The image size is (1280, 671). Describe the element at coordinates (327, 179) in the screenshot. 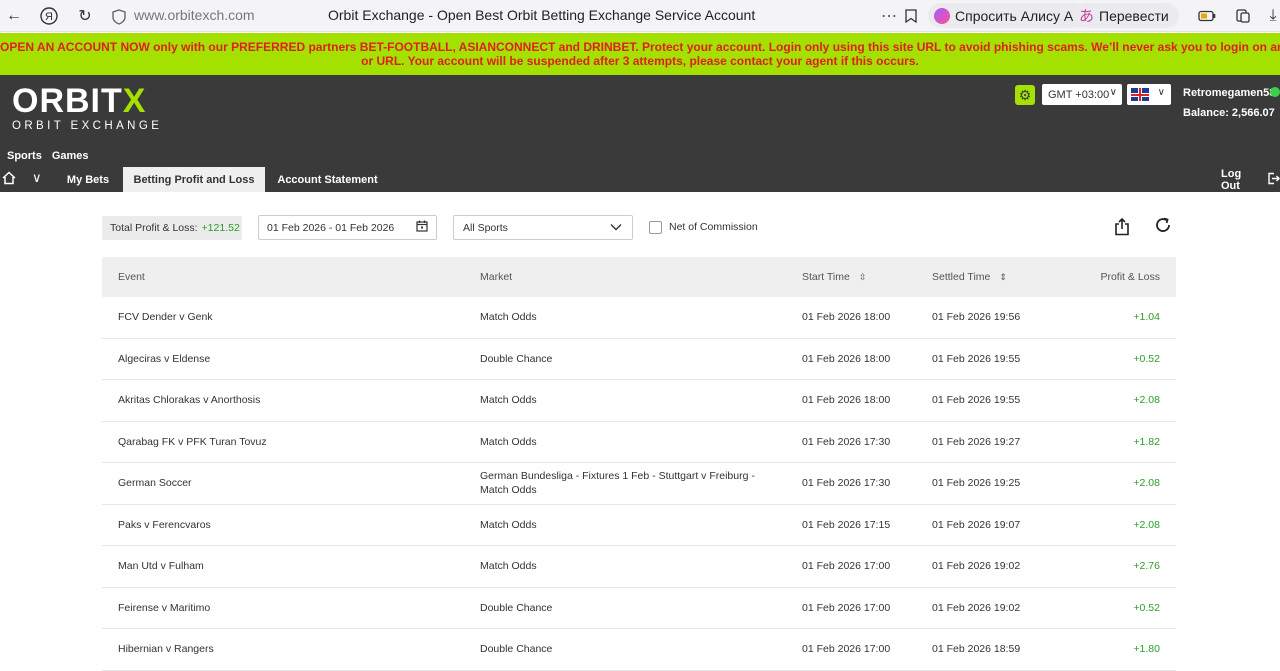

I see `tab-account-statement: Account Statement` at that location.